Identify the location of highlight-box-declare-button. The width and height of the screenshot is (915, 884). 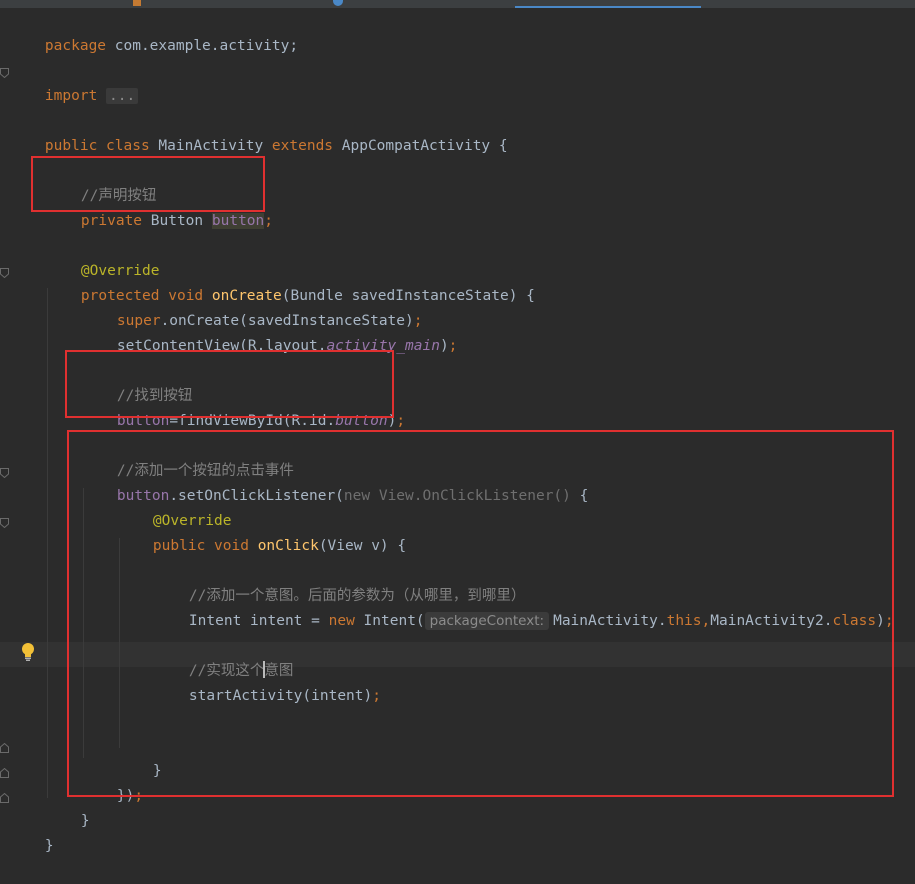
(148, 184).